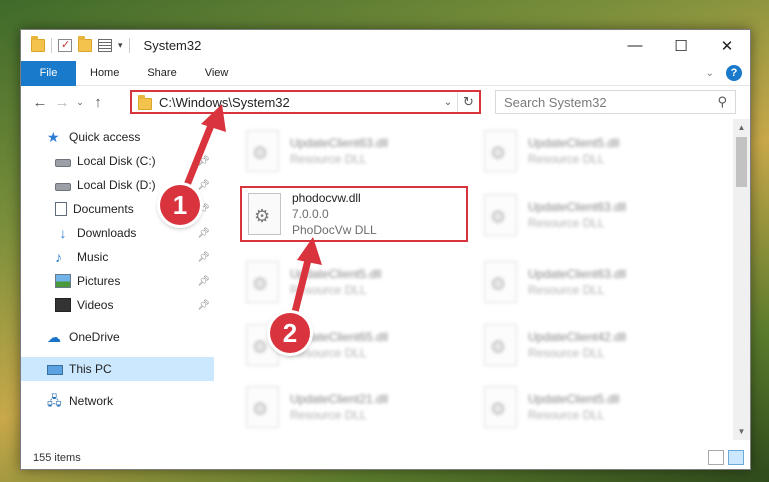 This screenshot has width=769, height=482. What do you see at coordinates (310, 214) in the screenshot?
I see `file-version: 7.0.0.0` at bounding box center [310, 214].